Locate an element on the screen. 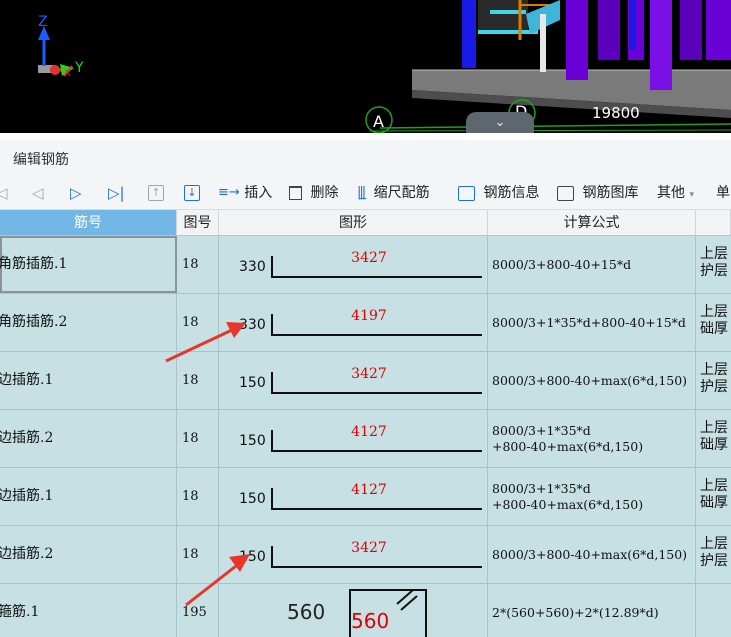  axis-x-label: X is located at coordinates (67, 73).